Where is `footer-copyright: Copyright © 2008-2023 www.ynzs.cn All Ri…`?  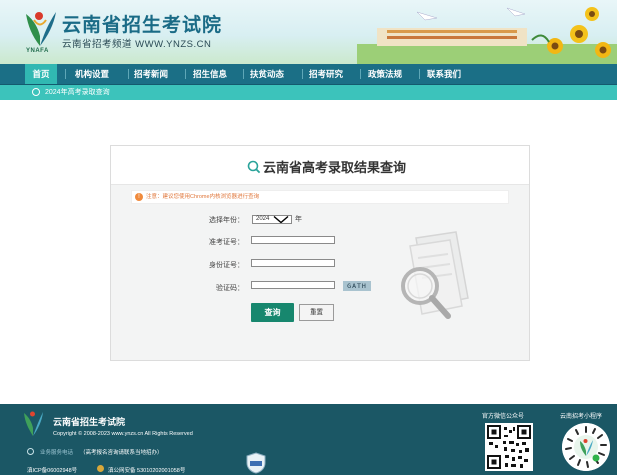 footer-copyright: Copyright © 2008-2023 www.ynzs.cn All Ri… is located at coordinates (123, 434).